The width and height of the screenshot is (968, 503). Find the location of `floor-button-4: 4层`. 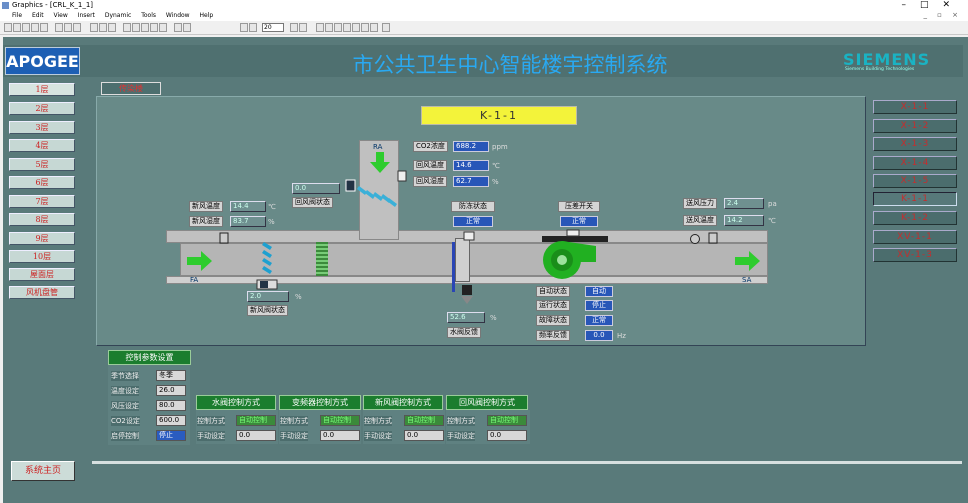

floor-button-4: 4层 is located at coordinates (42, 145).